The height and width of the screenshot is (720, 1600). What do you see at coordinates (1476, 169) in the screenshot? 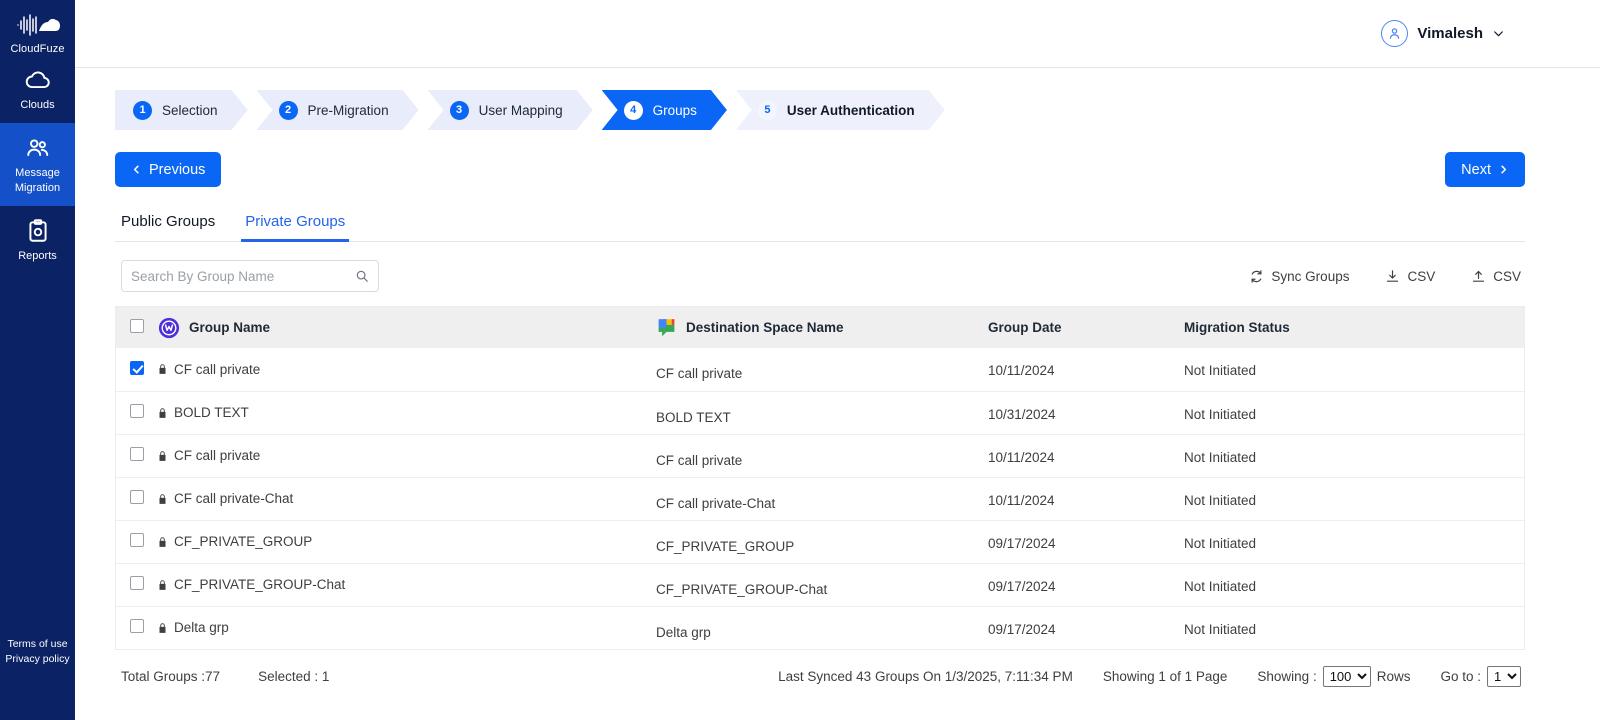
I see `next-label: Next` at bounding box center [1476, 169].